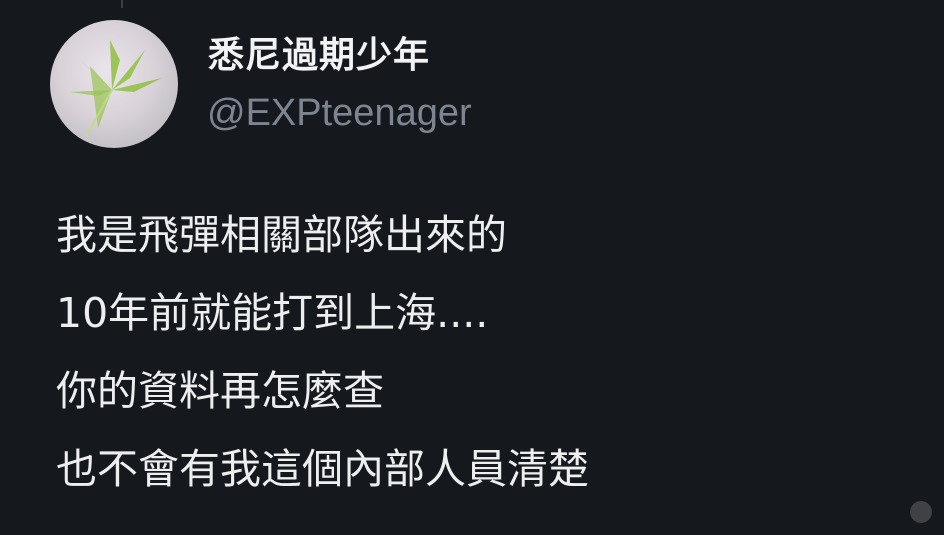 The image size is (944, 535). I want to click on tweet-text-line: 我是飛彈相關部隊出來的, so click(281, 235).